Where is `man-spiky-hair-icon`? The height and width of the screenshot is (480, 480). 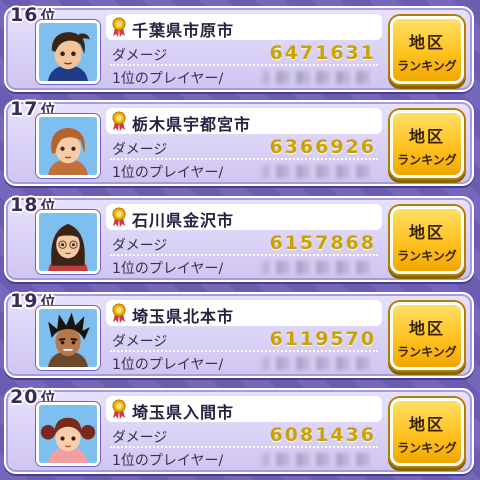 man-spiky-hair-icon is located at coordinates (68, 338).